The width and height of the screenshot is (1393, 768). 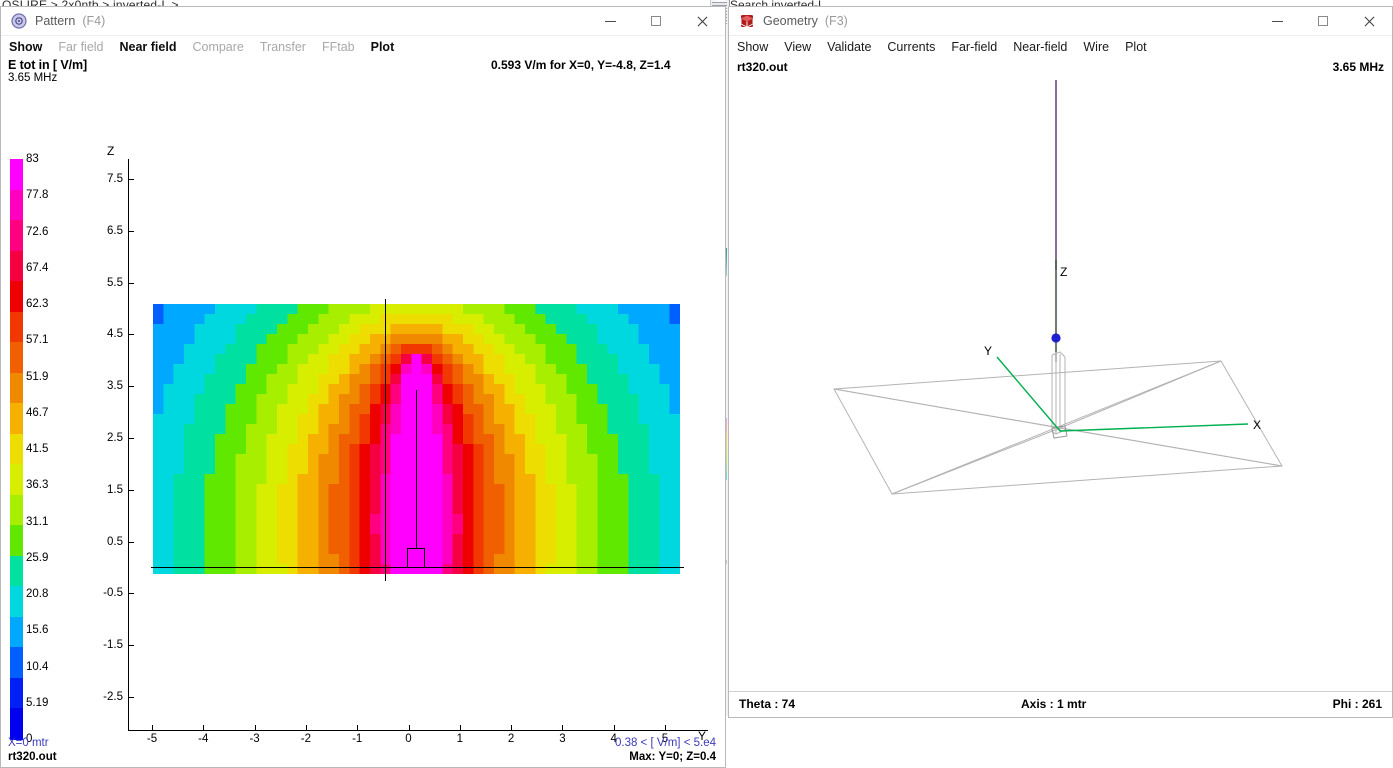 What do you see at coordinates (115, 179) in the screenshot?
I see `y-tick-label: 7.5` at bounding box center [115, 179].